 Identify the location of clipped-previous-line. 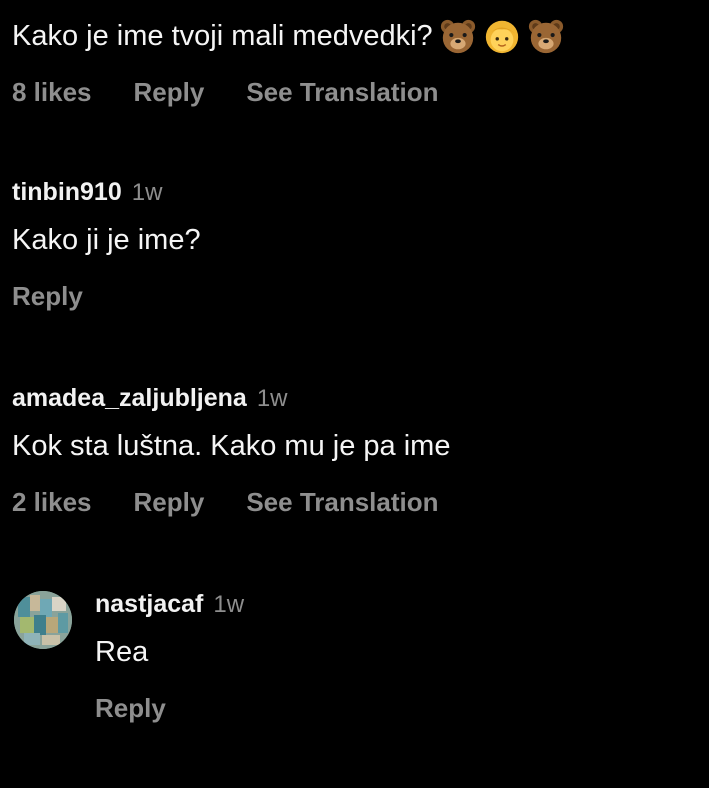
(162, 2).